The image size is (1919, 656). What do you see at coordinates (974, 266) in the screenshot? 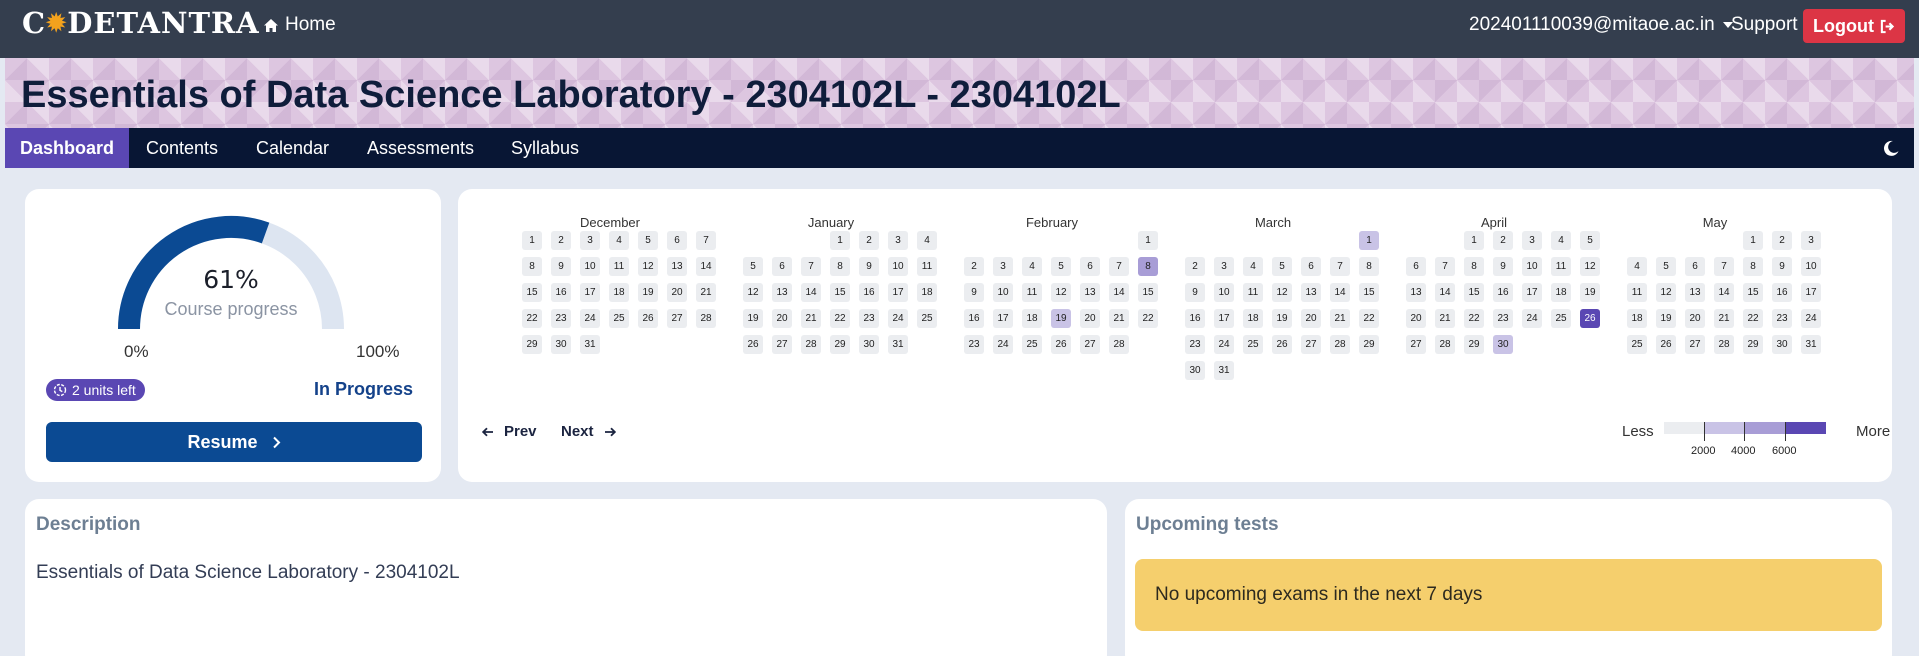
I see `calendar-day: 2` at bounding box center [974, 266].